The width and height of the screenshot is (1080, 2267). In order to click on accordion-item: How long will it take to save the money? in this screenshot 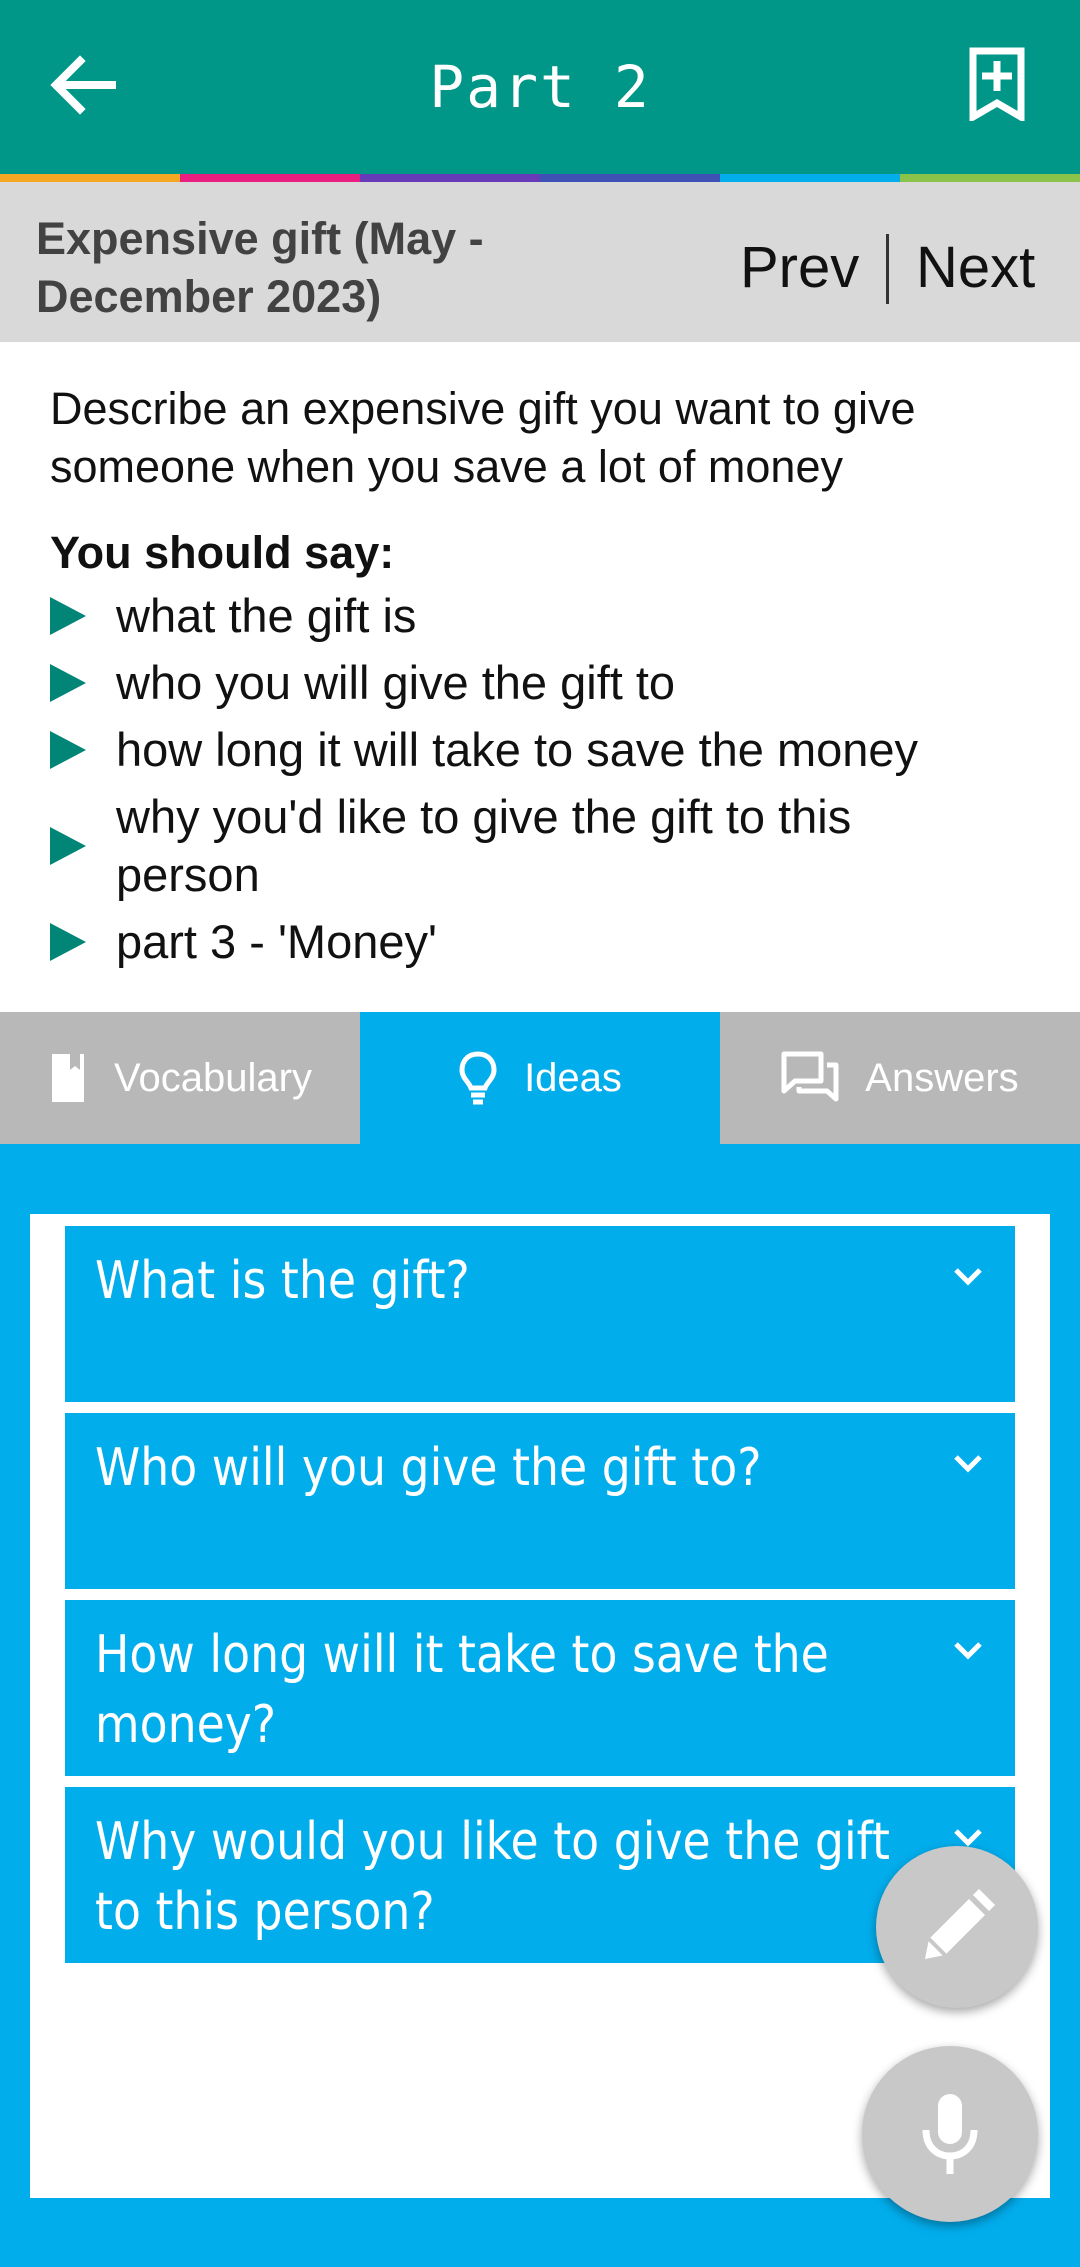, I will do `click(540, 1688)`.